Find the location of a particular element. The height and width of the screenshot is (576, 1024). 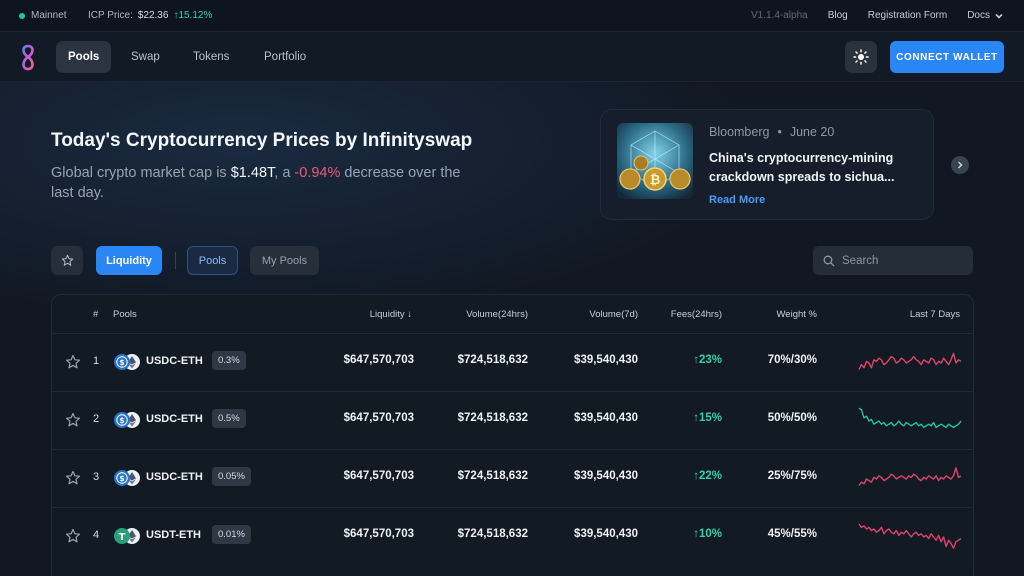

market-change-value: -0.94% is located at coordinates (317, 173).